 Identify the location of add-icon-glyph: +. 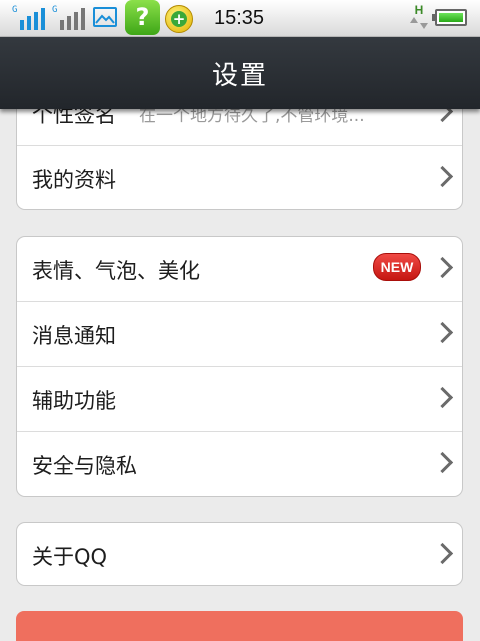
(179, 19).